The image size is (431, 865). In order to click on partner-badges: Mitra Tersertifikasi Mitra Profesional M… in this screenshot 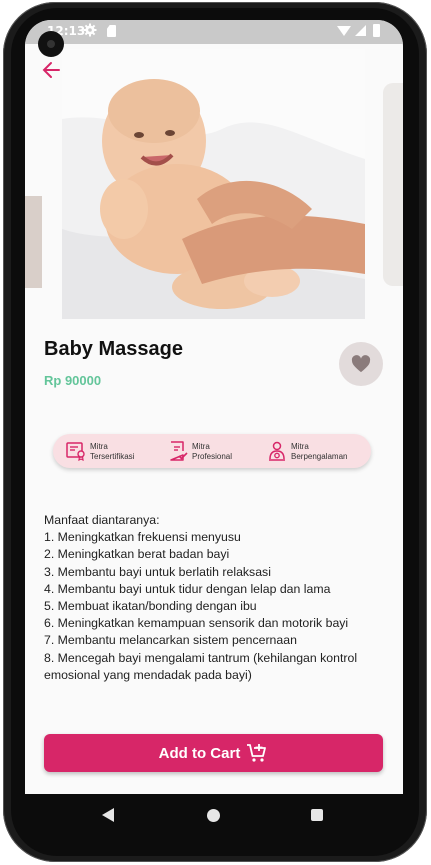, I will do `click(212, 451)`.